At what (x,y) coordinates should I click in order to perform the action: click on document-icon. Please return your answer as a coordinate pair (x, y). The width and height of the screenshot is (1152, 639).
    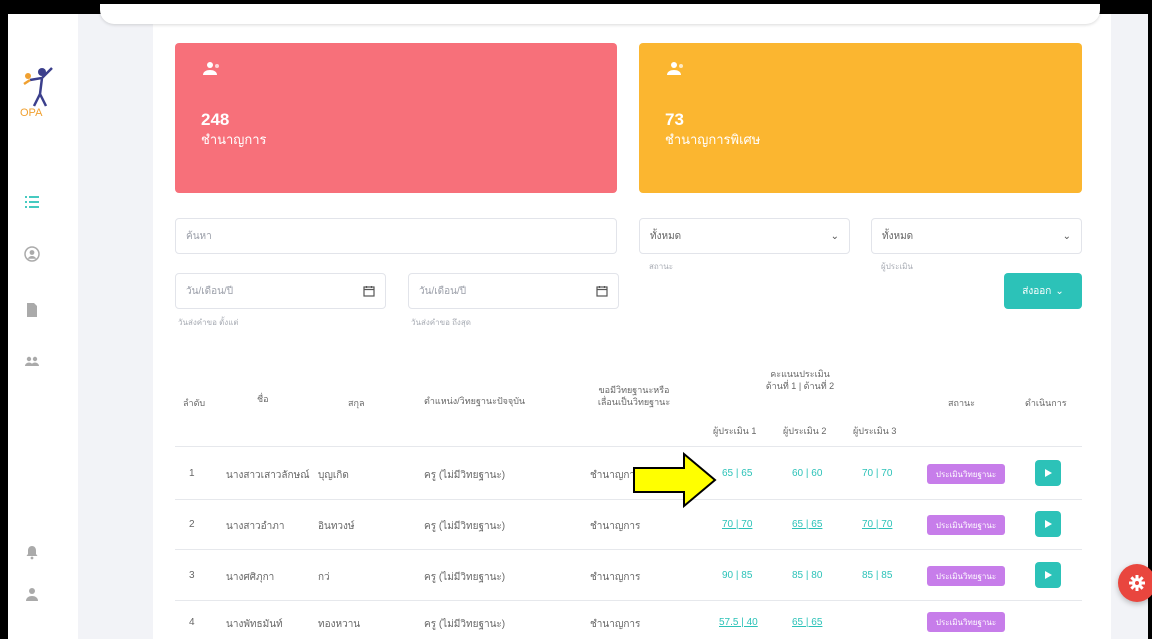
    Looking at the image, I should click on (32, 310).